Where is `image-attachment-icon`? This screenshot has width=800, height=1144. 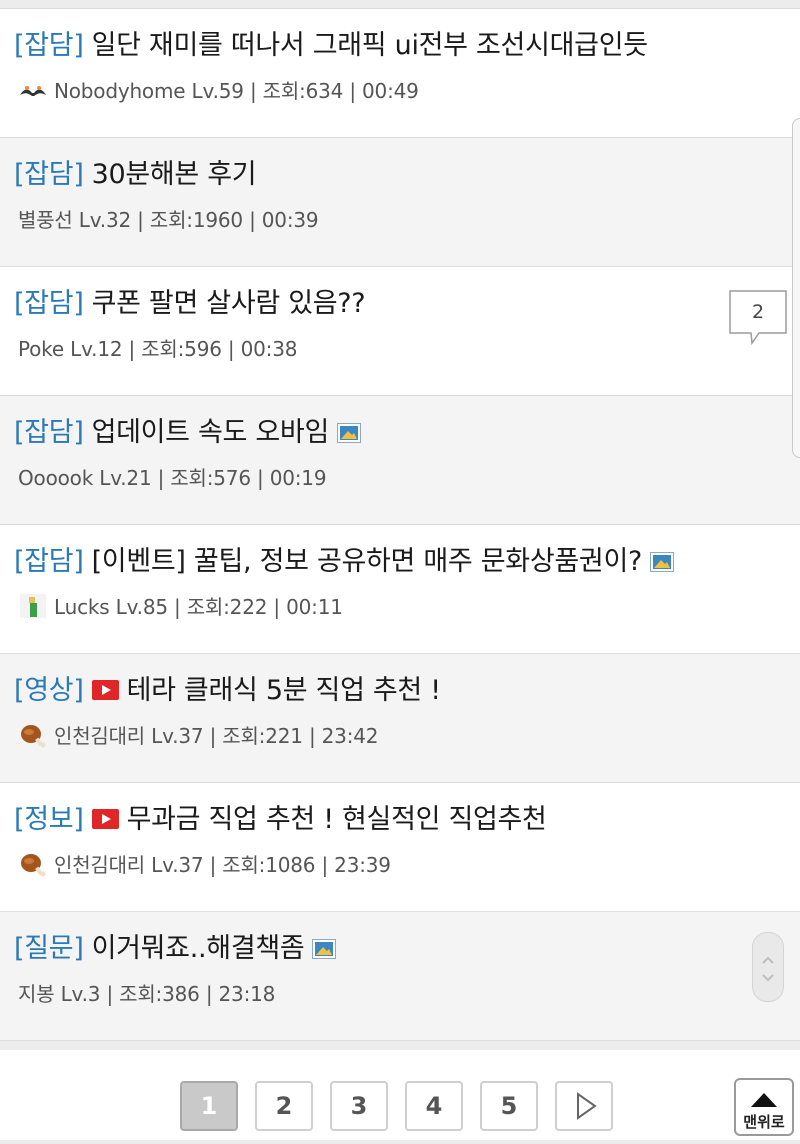 image-attachment-icon is located at coordinates (662, 558).